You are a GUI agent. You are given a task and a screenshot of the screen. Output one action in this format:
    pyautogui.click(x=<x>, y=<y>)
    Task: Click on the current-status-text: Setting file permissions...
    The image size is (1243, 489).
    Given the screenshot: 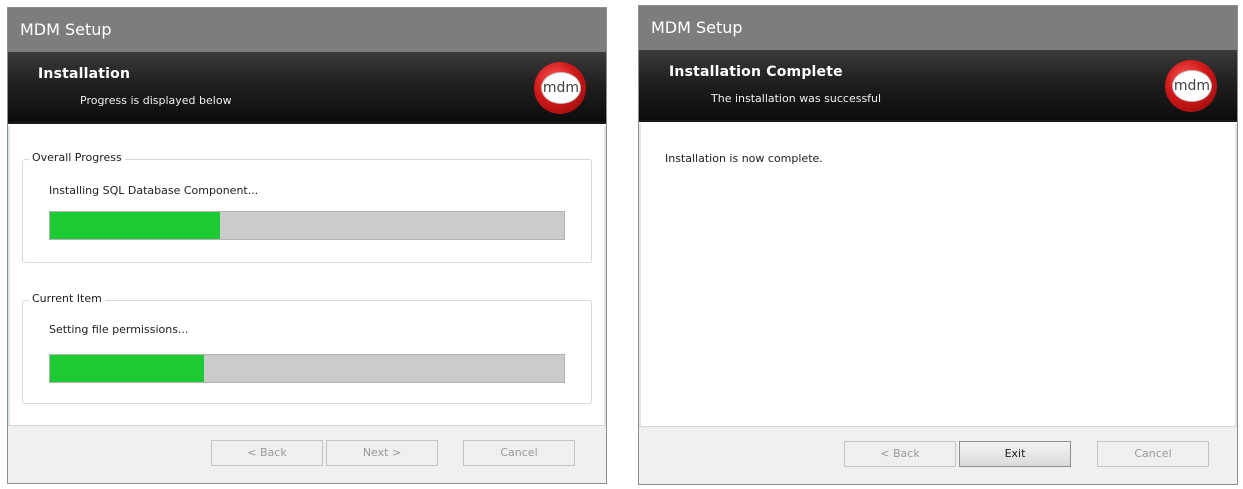 What is the action you would take?
    pyautogui.click(x=119, y=329)
    